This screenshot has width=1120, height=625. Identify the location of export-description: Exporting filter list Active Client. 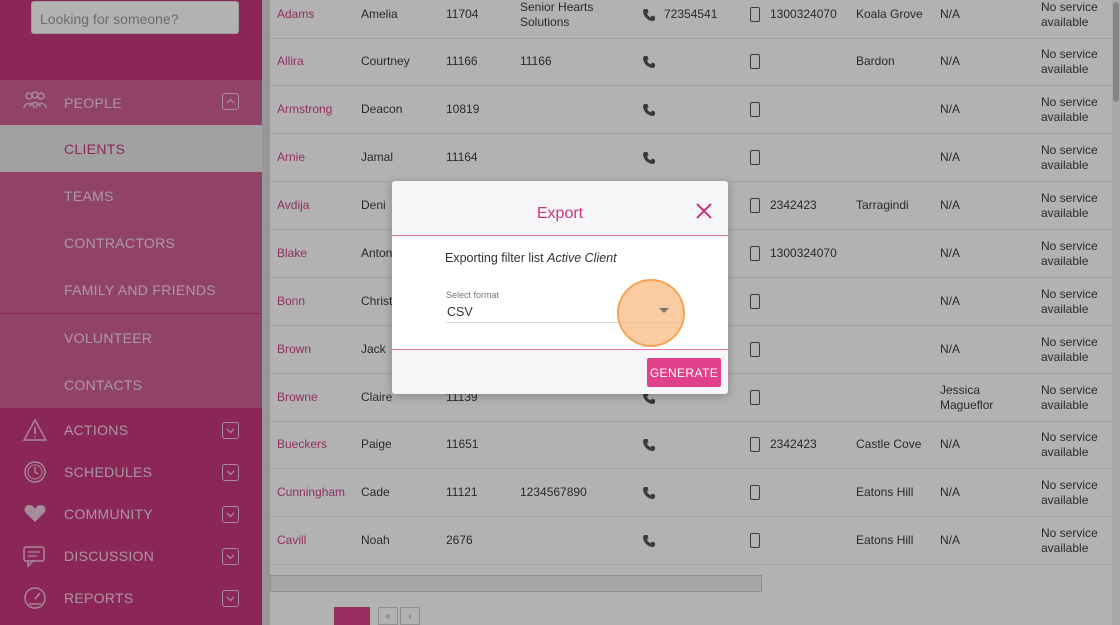
(531, 258).